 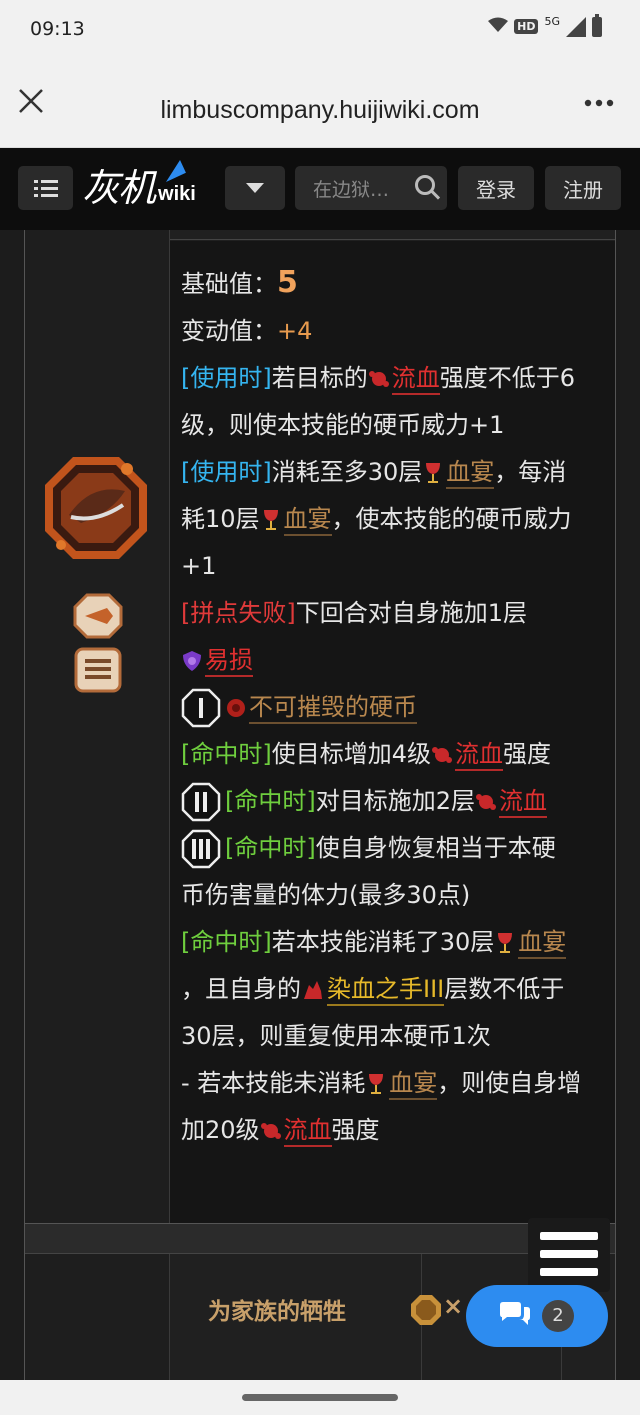 I want to click on more-vert-icon, so click(x=599, y=97).